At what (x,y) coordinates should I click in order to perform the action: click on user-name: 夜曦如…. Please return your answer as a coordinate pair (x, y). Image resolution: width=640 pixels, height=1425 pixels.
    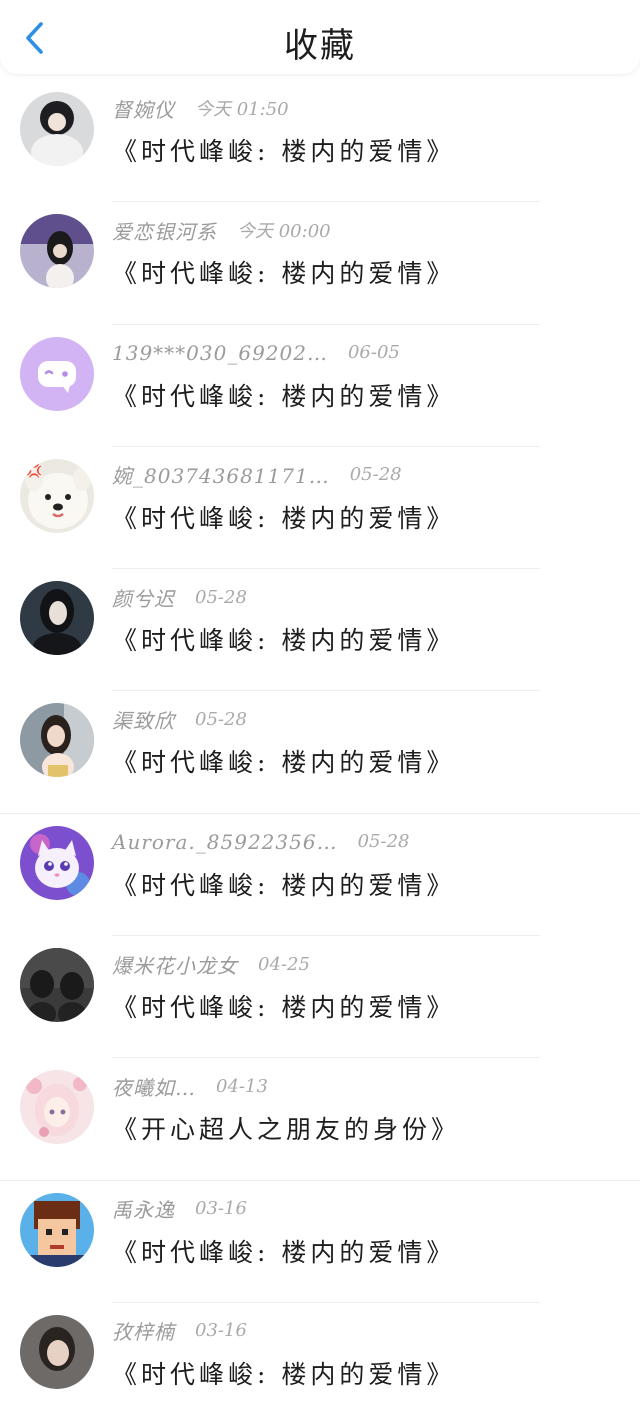
    Looking at the image, I should click on (154, 1087).